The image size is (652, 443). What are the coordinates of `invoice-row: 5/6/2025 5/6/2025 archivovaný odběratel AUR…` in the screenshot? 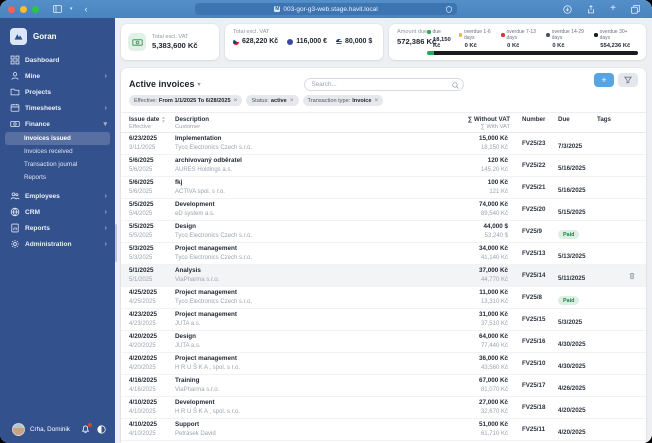 It's located at (383, 166).